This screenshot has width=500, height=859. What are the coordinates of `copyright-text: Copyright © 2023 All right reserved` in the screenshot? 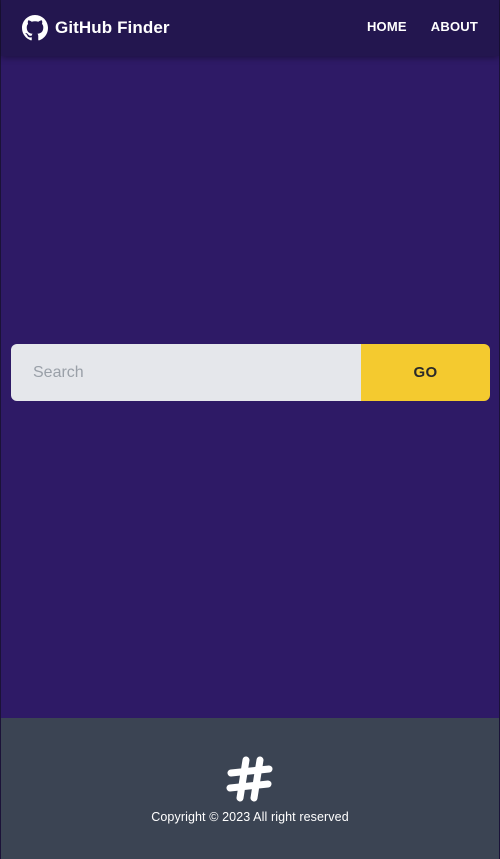 It's located at (250, 817).